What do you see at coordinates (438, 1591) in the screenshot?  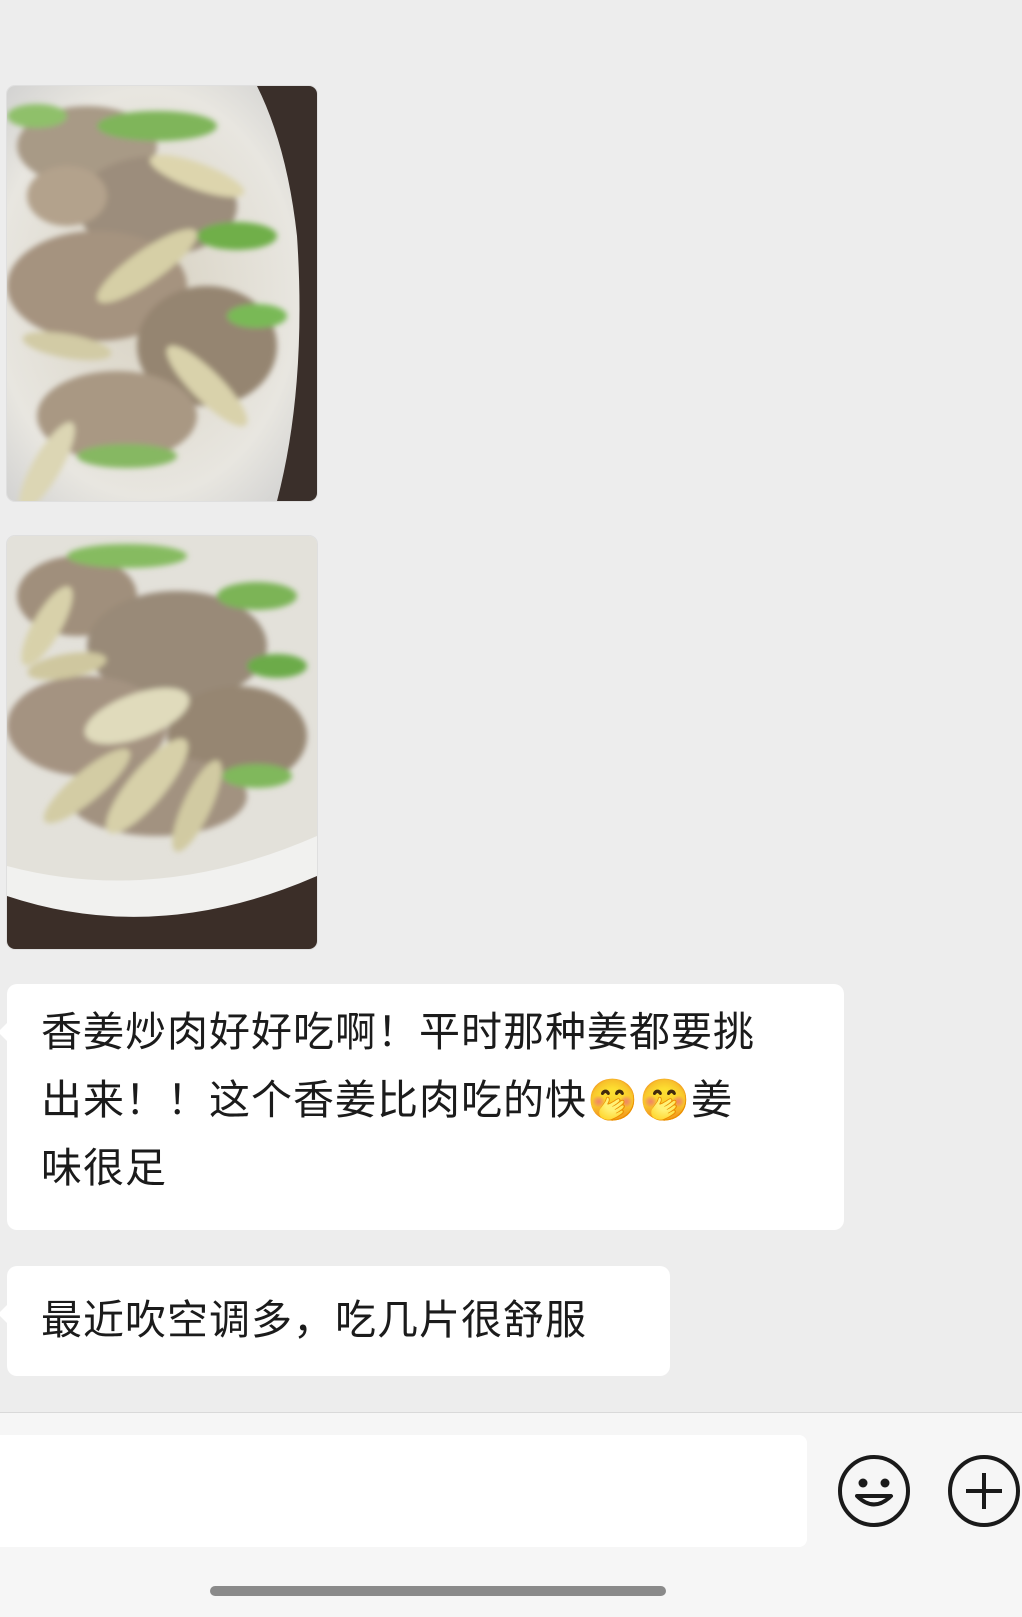 I see `home-indicator` at bounding box center [438, 1591].